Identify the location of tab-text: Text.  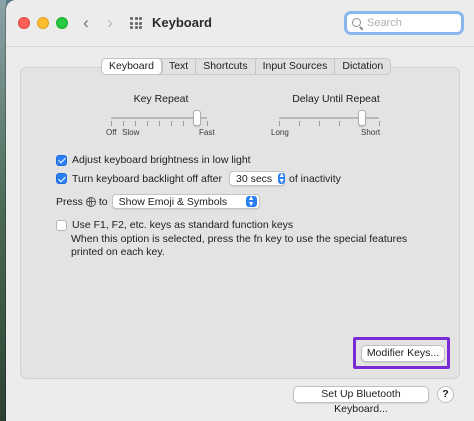
(179, 66).